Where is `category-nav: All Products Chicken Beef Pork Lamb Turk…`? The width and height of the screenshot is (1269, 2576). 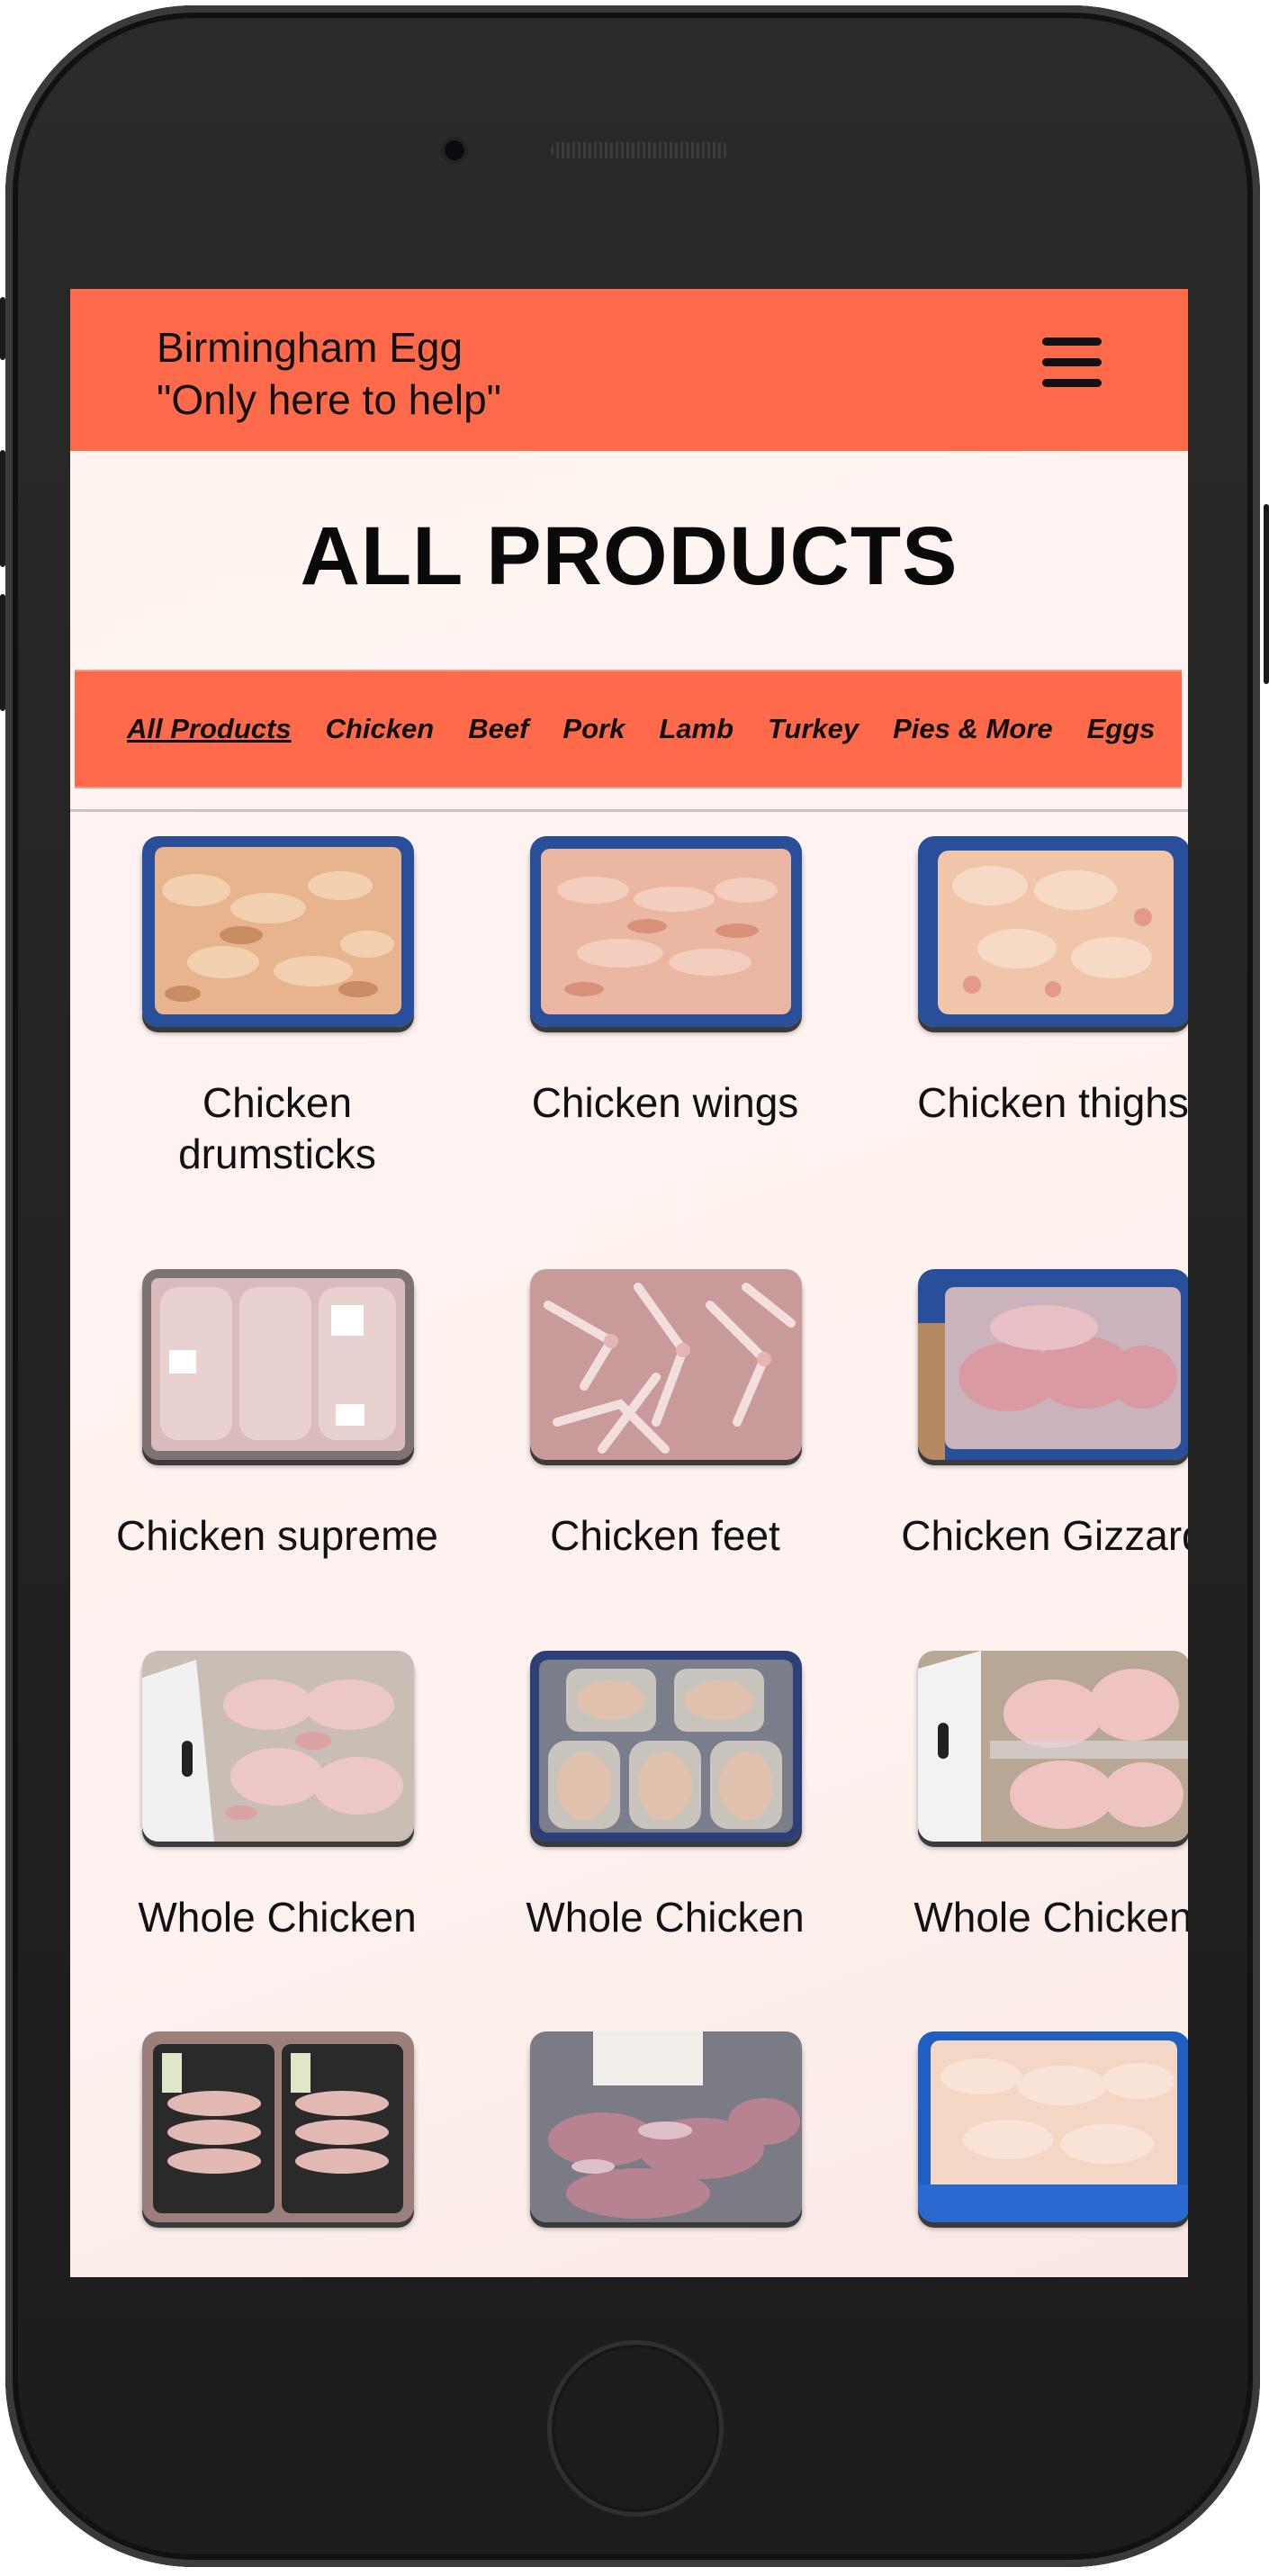
category-nav: All Products Chicken Beef Pork Lamb Turk… is located at coordinates (628, 729).